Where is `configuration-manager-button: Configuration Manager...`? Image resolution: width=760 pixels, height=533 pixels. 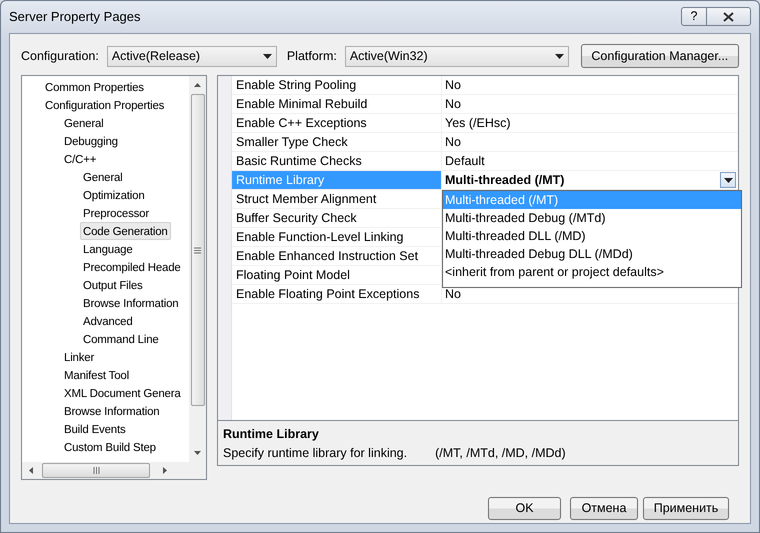
configuration-manager-button: Configuration Manager... is located at coordinates (659, 56).